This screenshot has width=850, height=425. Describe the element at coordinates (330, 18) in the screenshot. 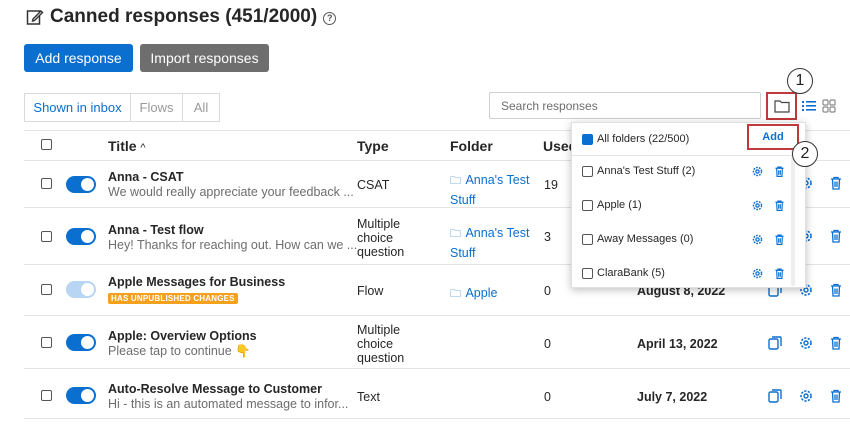

I see `help-icon: ?` at that location.